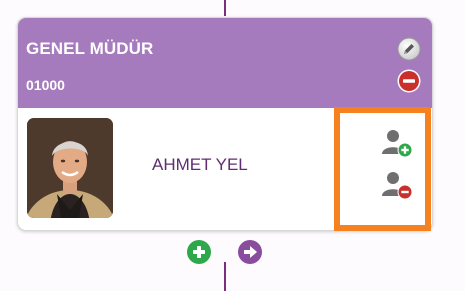 The image size is (465, 291). I want to click on connector-line-bottom, so click(225, 276).